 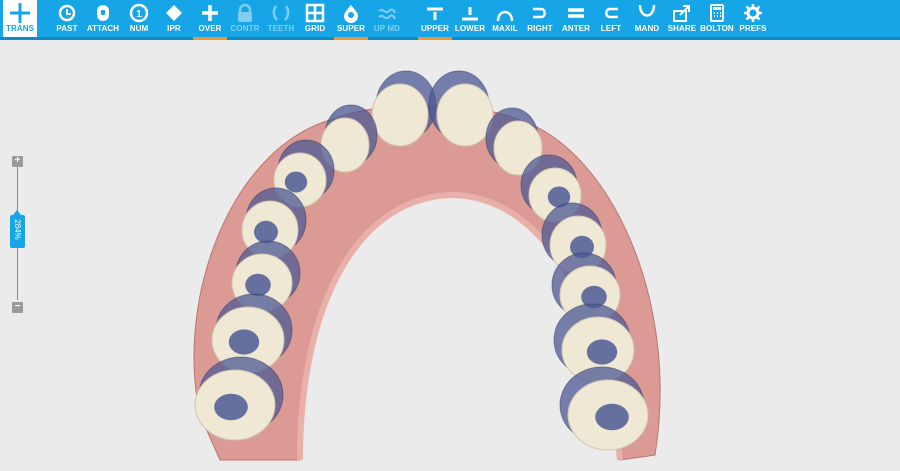 I want to click on teeth-icon, so click(x=281, y=13).